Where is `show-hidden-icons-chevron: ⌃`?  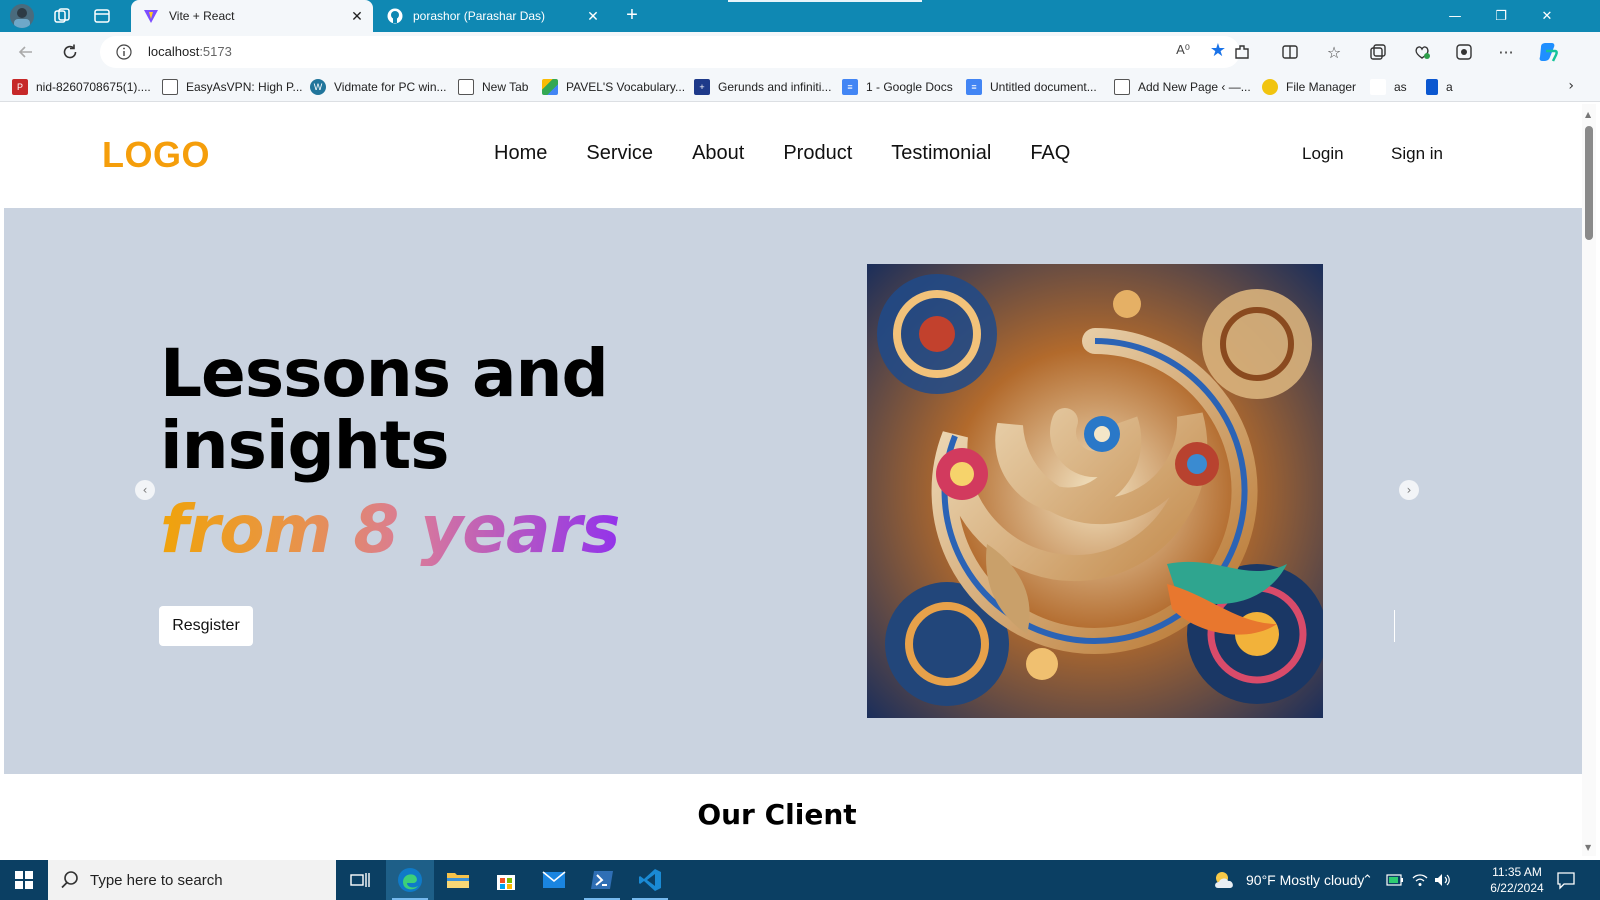
show-hidden-icons-chevron: ⌃ is located at coordinates (1367, 880).